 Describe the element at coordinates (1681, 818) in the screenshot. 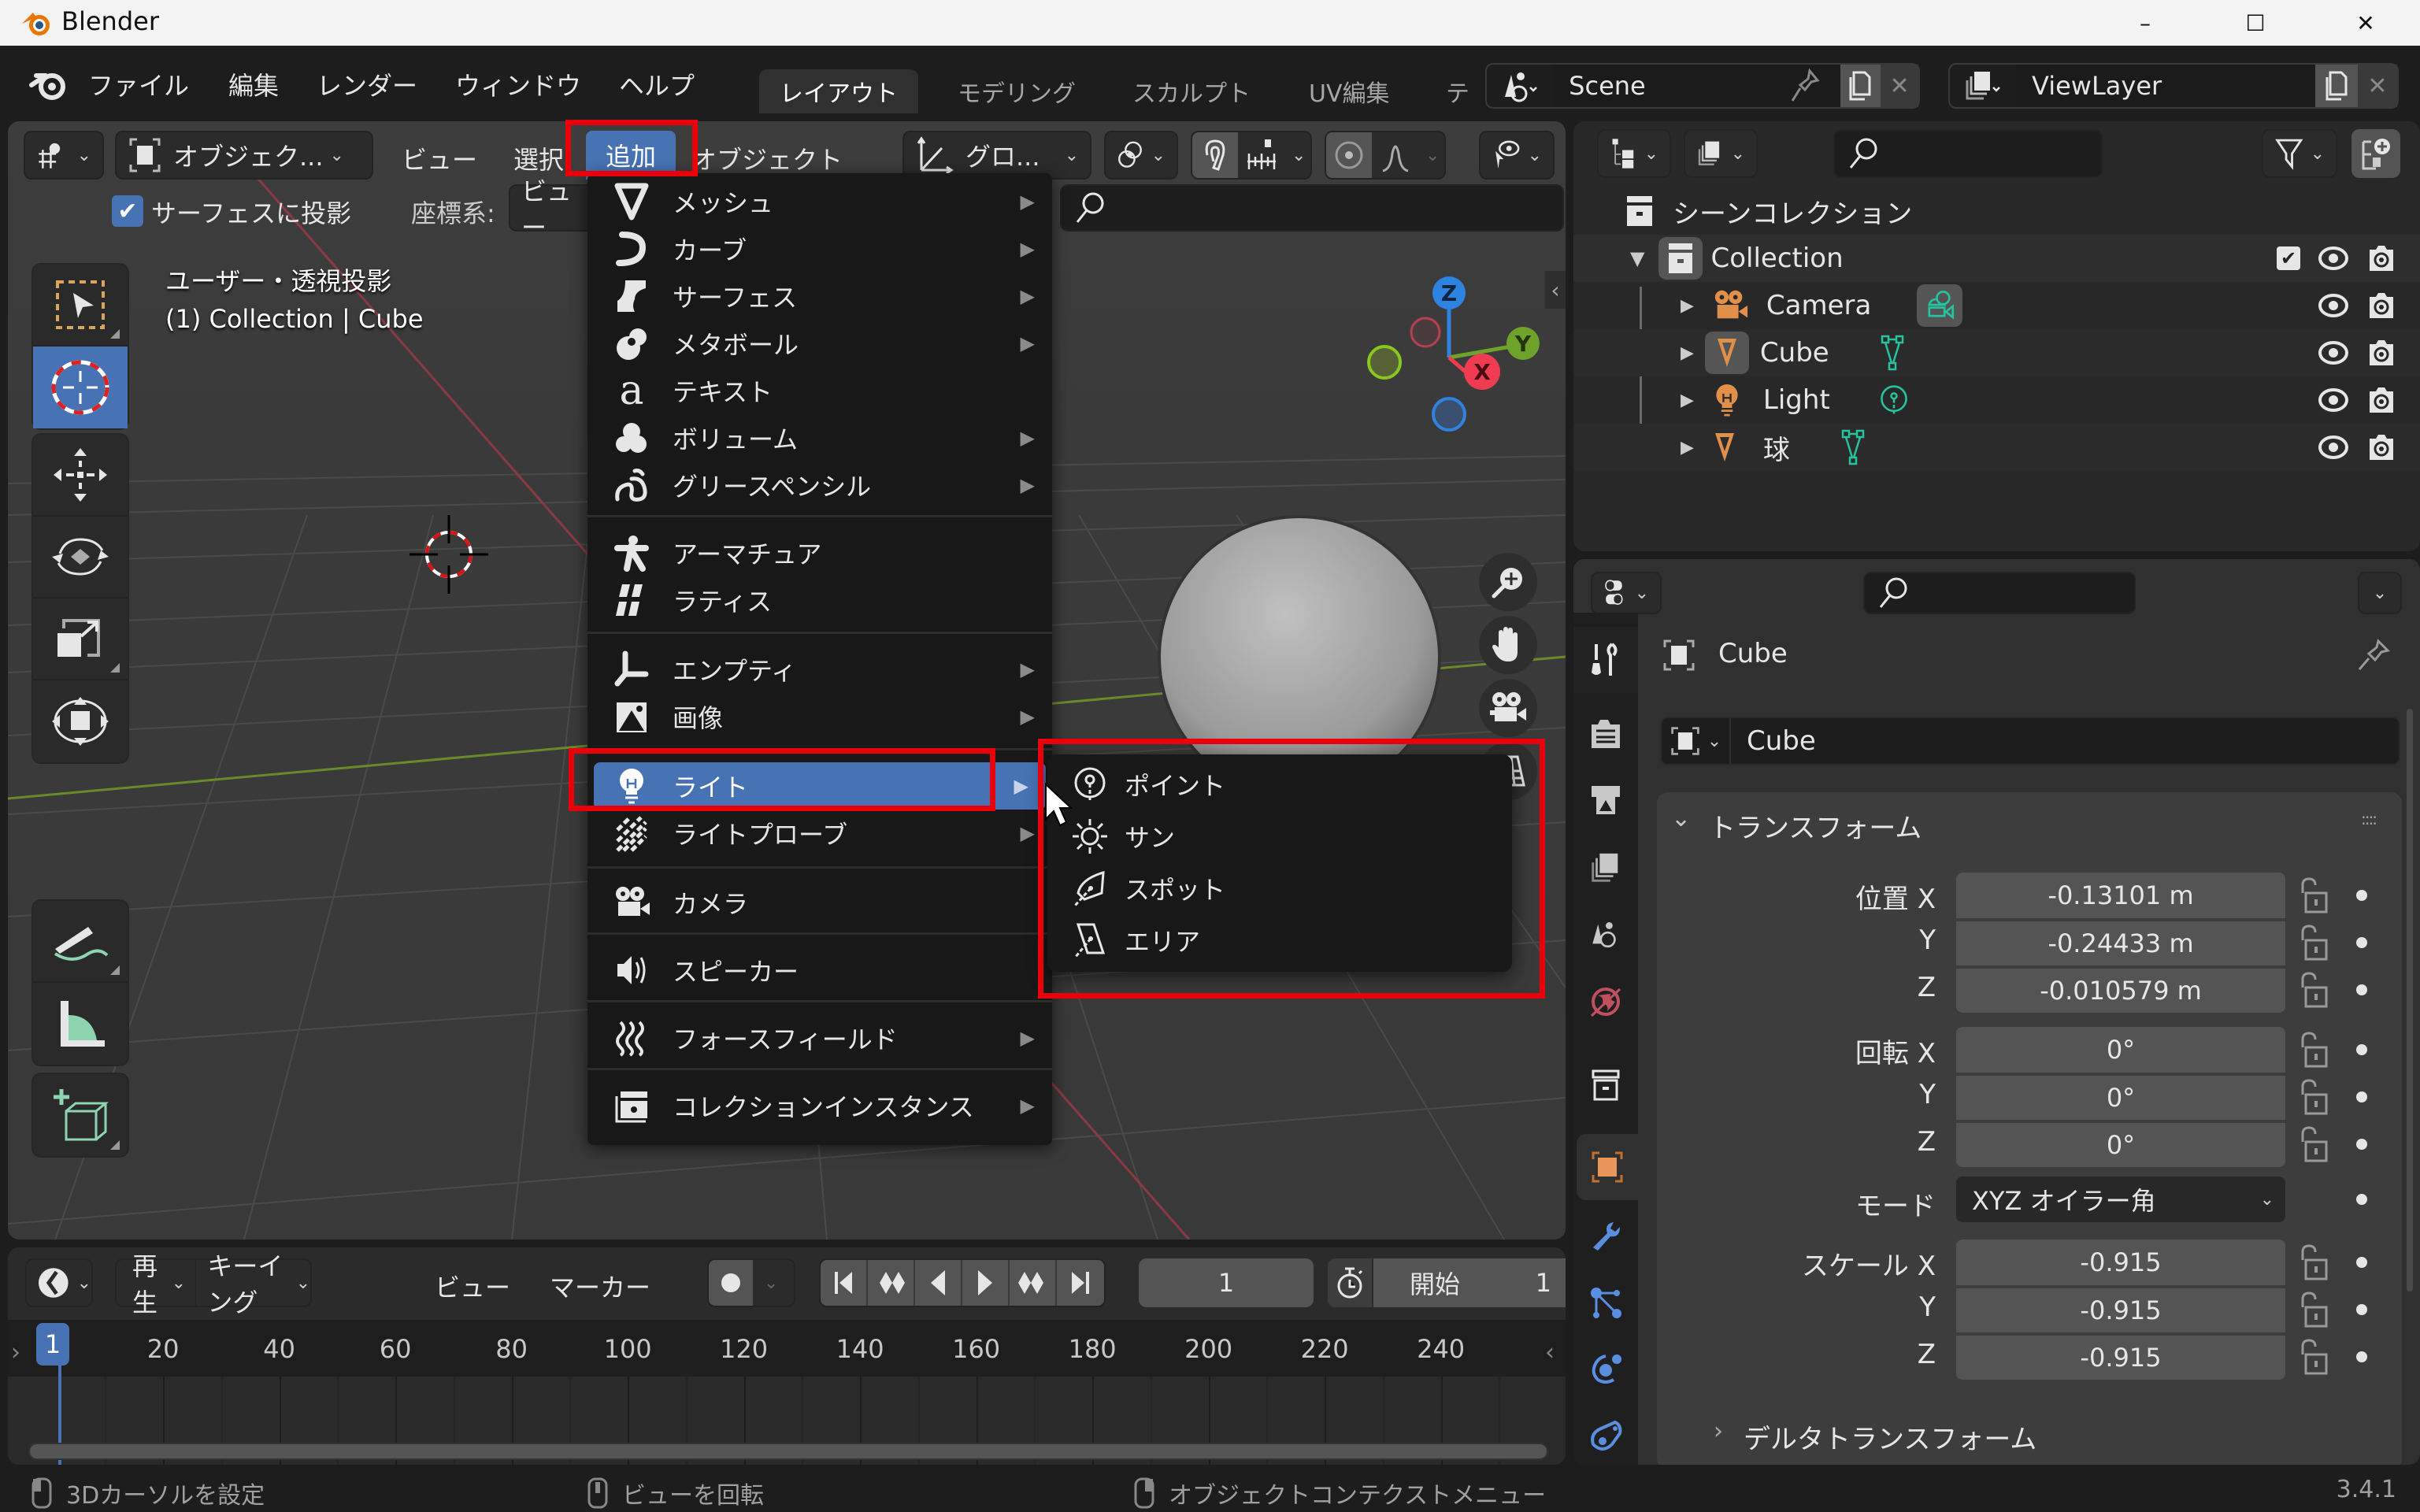

I see `panel-collapse-icon: ⌄` at that location.